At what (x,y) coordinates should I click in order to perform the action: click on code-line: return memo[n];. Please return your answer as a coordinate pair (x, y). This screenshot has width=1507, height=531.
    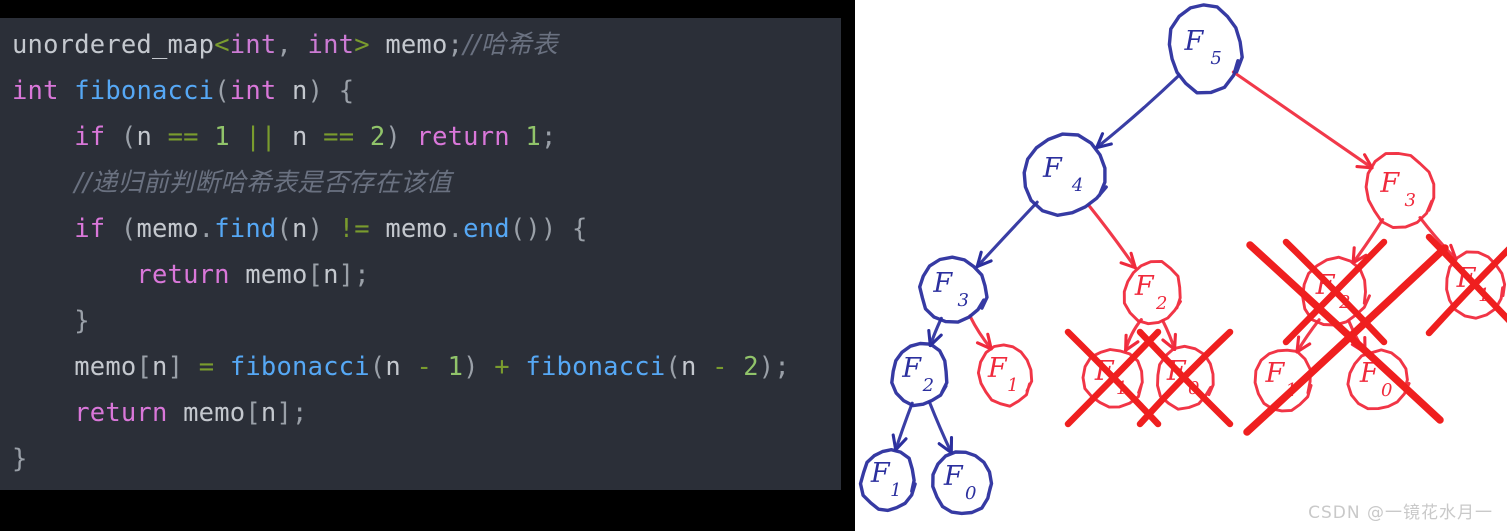
    Looking at the image, I should click on (426, 275).